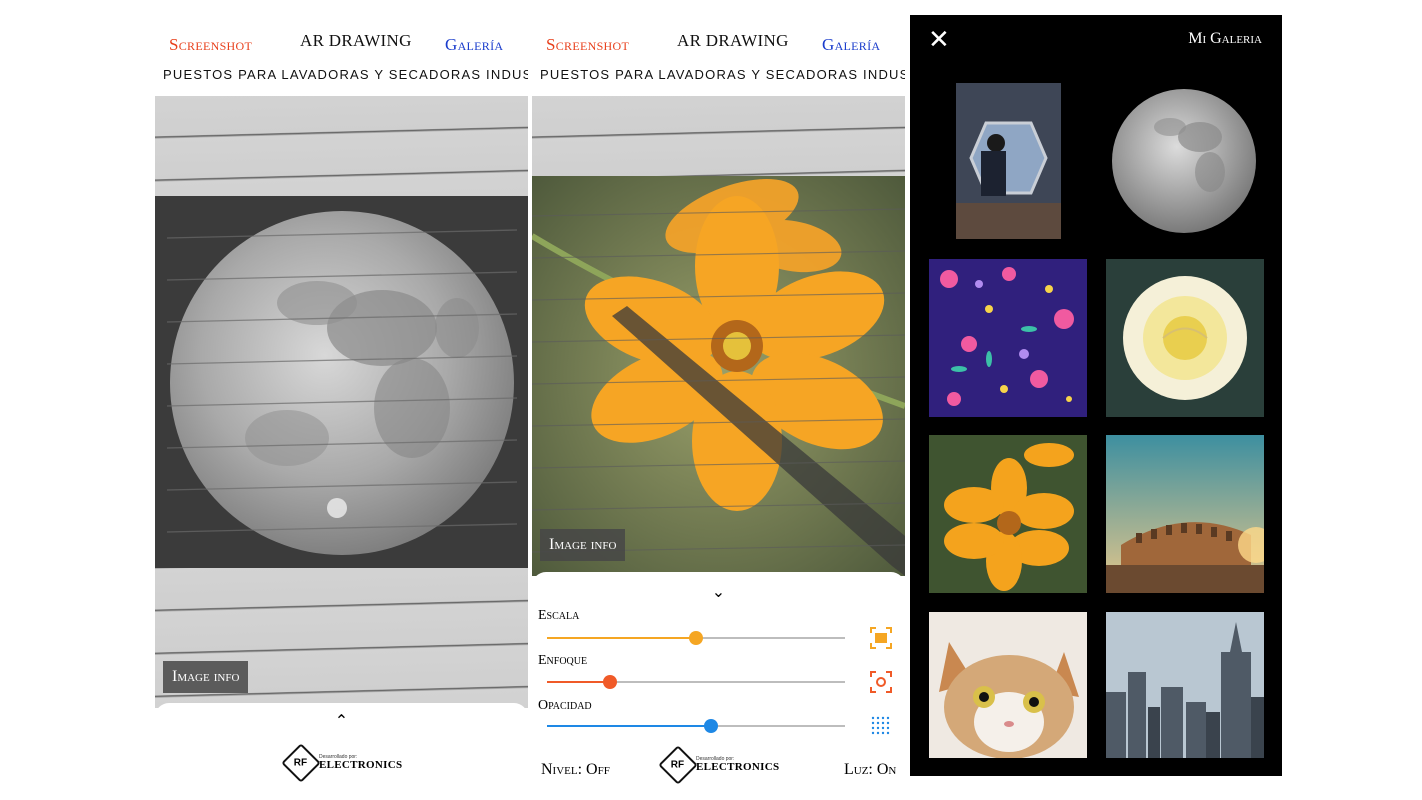 The height and width of the screenshot is (800, 1422). I want to click on opacidad-handle, so click(710, 726).